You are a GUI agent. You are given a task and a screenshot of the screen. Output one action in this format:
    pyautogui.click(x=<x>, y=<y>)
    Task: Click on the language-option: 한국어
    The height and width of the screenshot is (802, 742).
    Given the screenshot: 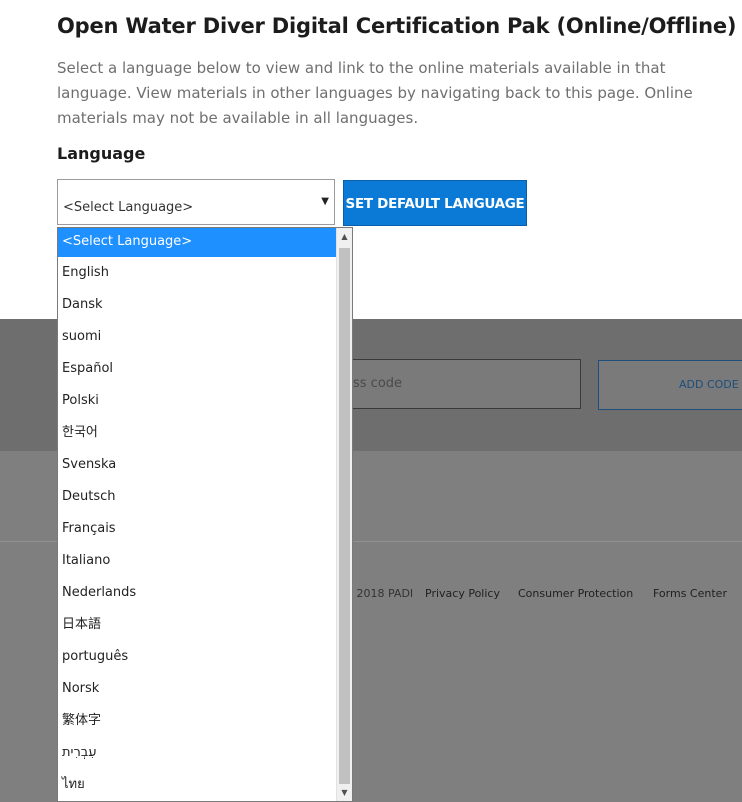 What is the action you would take?
    pyautogui.click(x=197, y=434)
    